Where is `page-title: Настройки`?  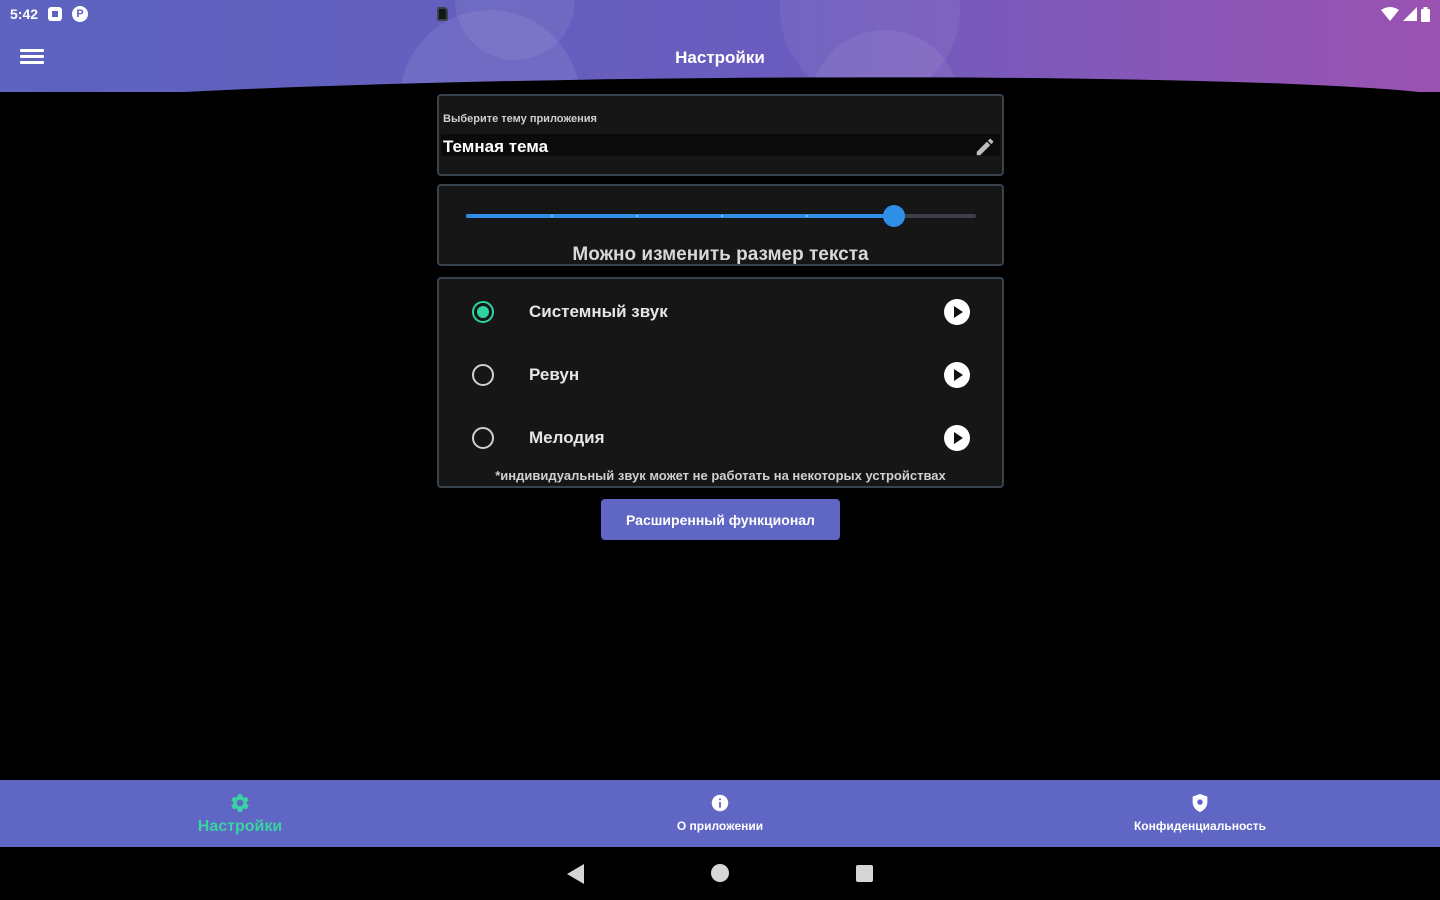 page-title: Настройки is located at coordinates (720, 57).